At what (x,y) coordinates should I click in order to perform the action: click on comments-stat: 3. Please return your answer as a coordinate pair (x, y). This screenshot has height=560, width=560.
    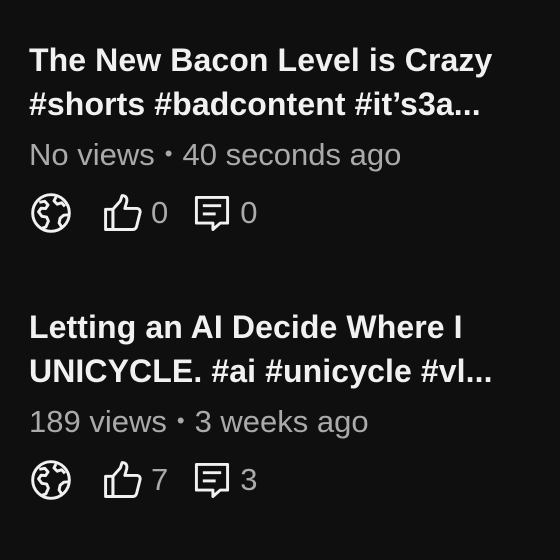
    Looking at the image, I should click on (224, 480).